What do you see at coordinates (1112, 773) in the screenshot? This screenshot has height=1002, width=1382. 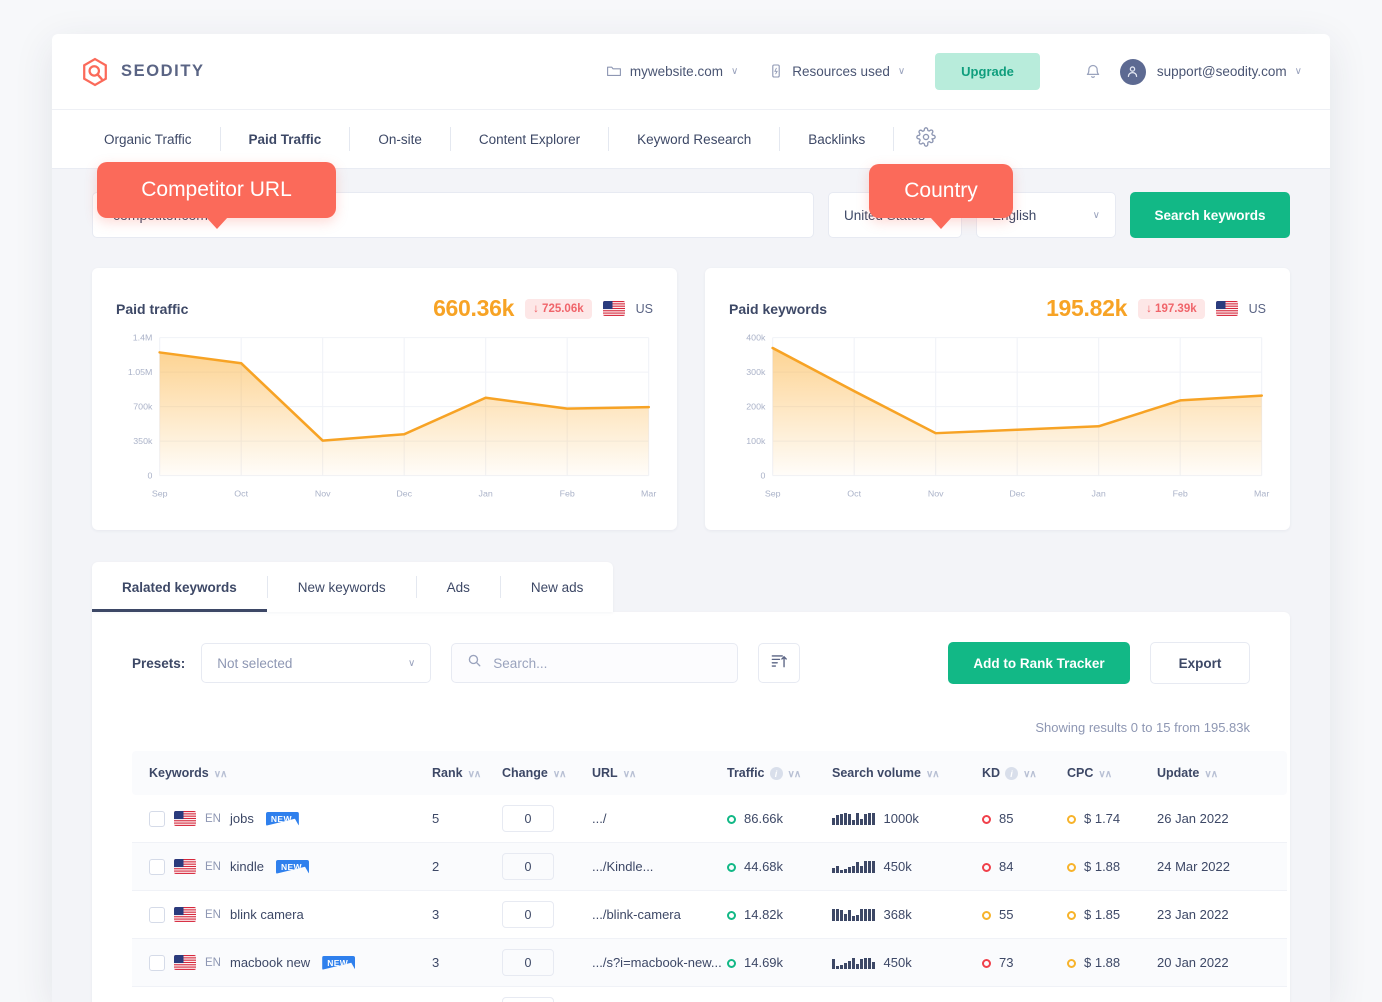 I see `col-cpc: CPC ∨∧` at bounding box center [1112, 773].